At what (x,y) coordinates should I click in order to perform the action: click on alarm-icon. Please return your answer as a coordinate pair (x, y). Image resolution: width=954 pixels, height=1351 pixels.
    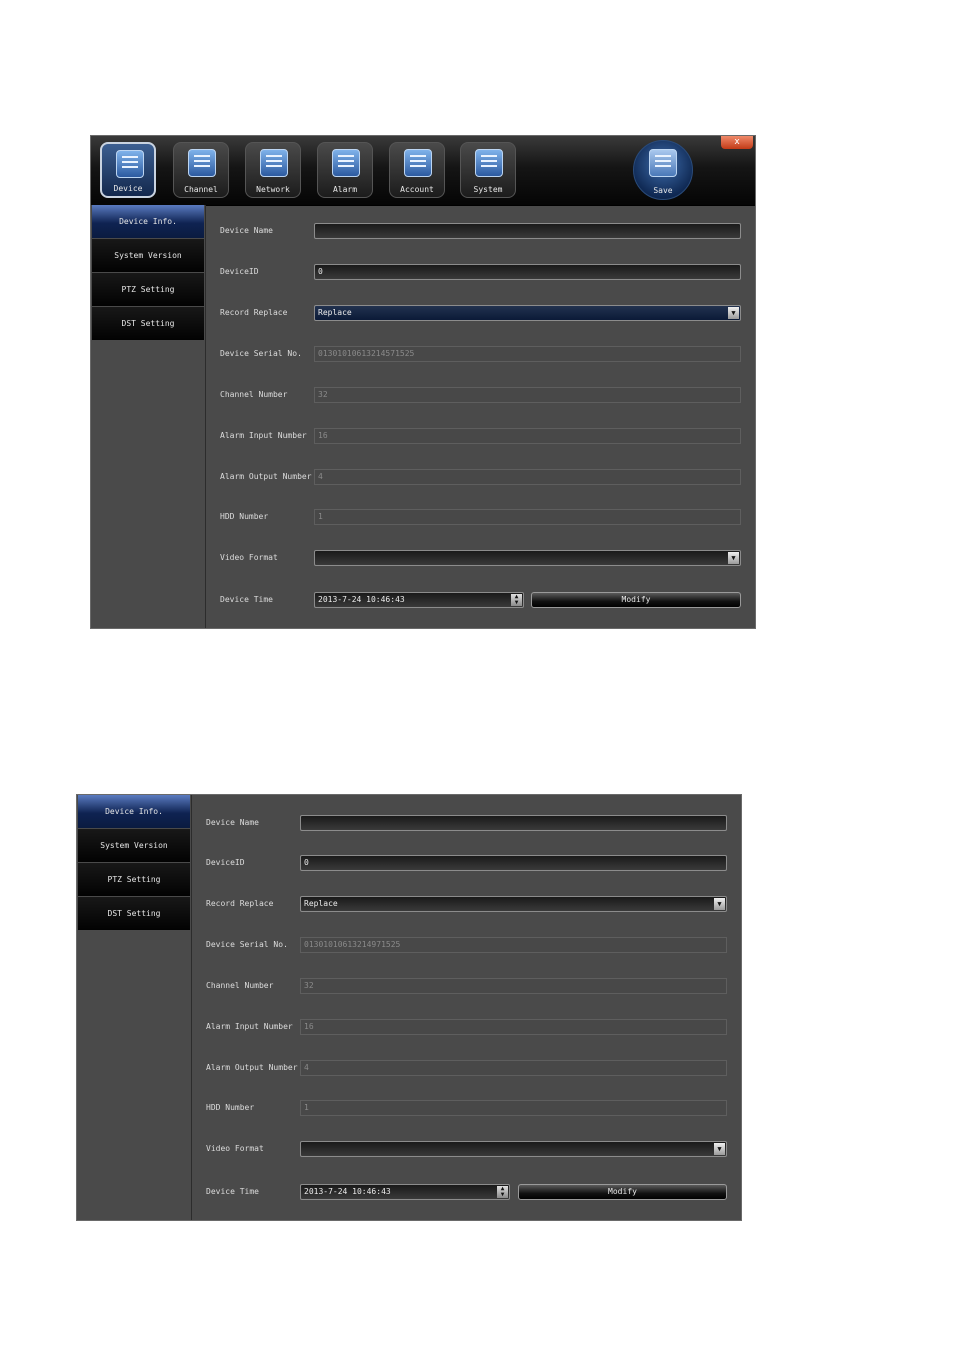
    Looking at the image, I should click on (346, 163).